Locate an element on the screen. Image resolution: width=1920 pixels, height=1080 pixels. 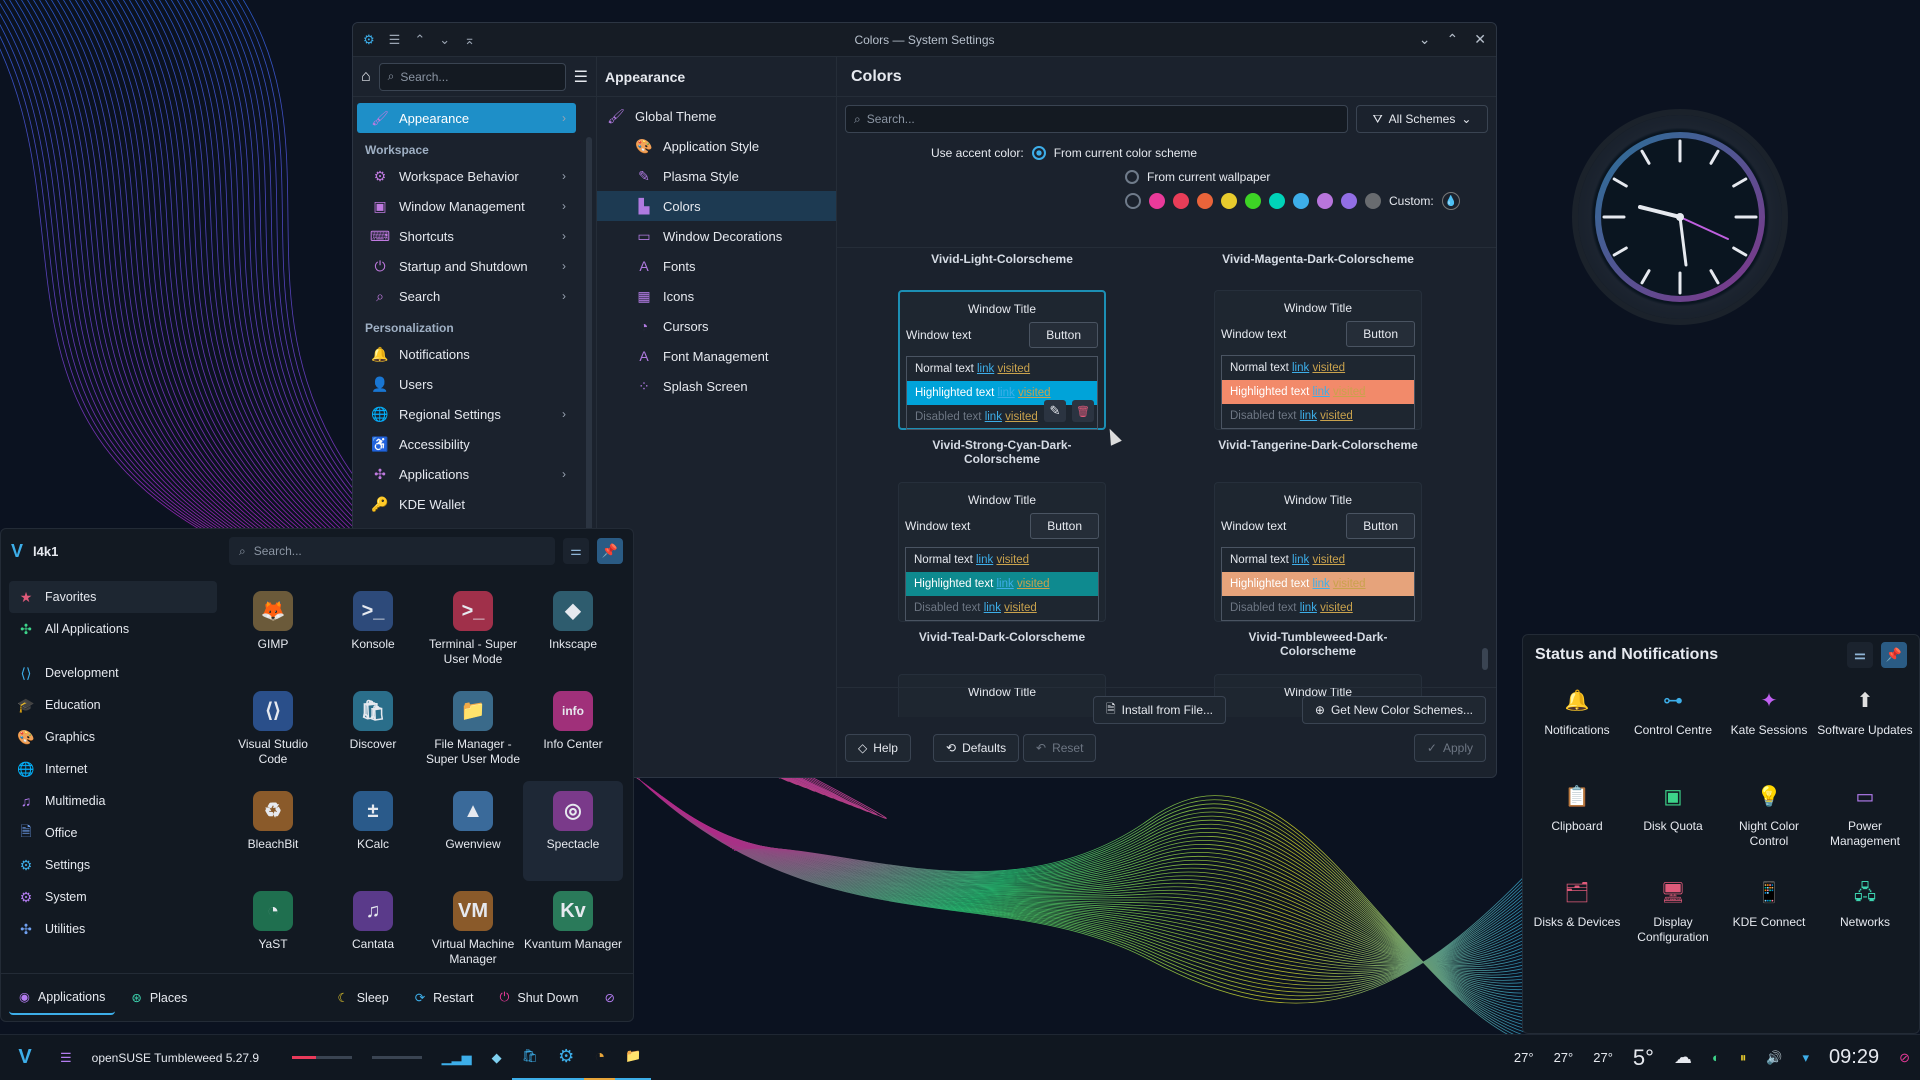
app-gear-icon: ⚙ is located at coordinates (369, 40).